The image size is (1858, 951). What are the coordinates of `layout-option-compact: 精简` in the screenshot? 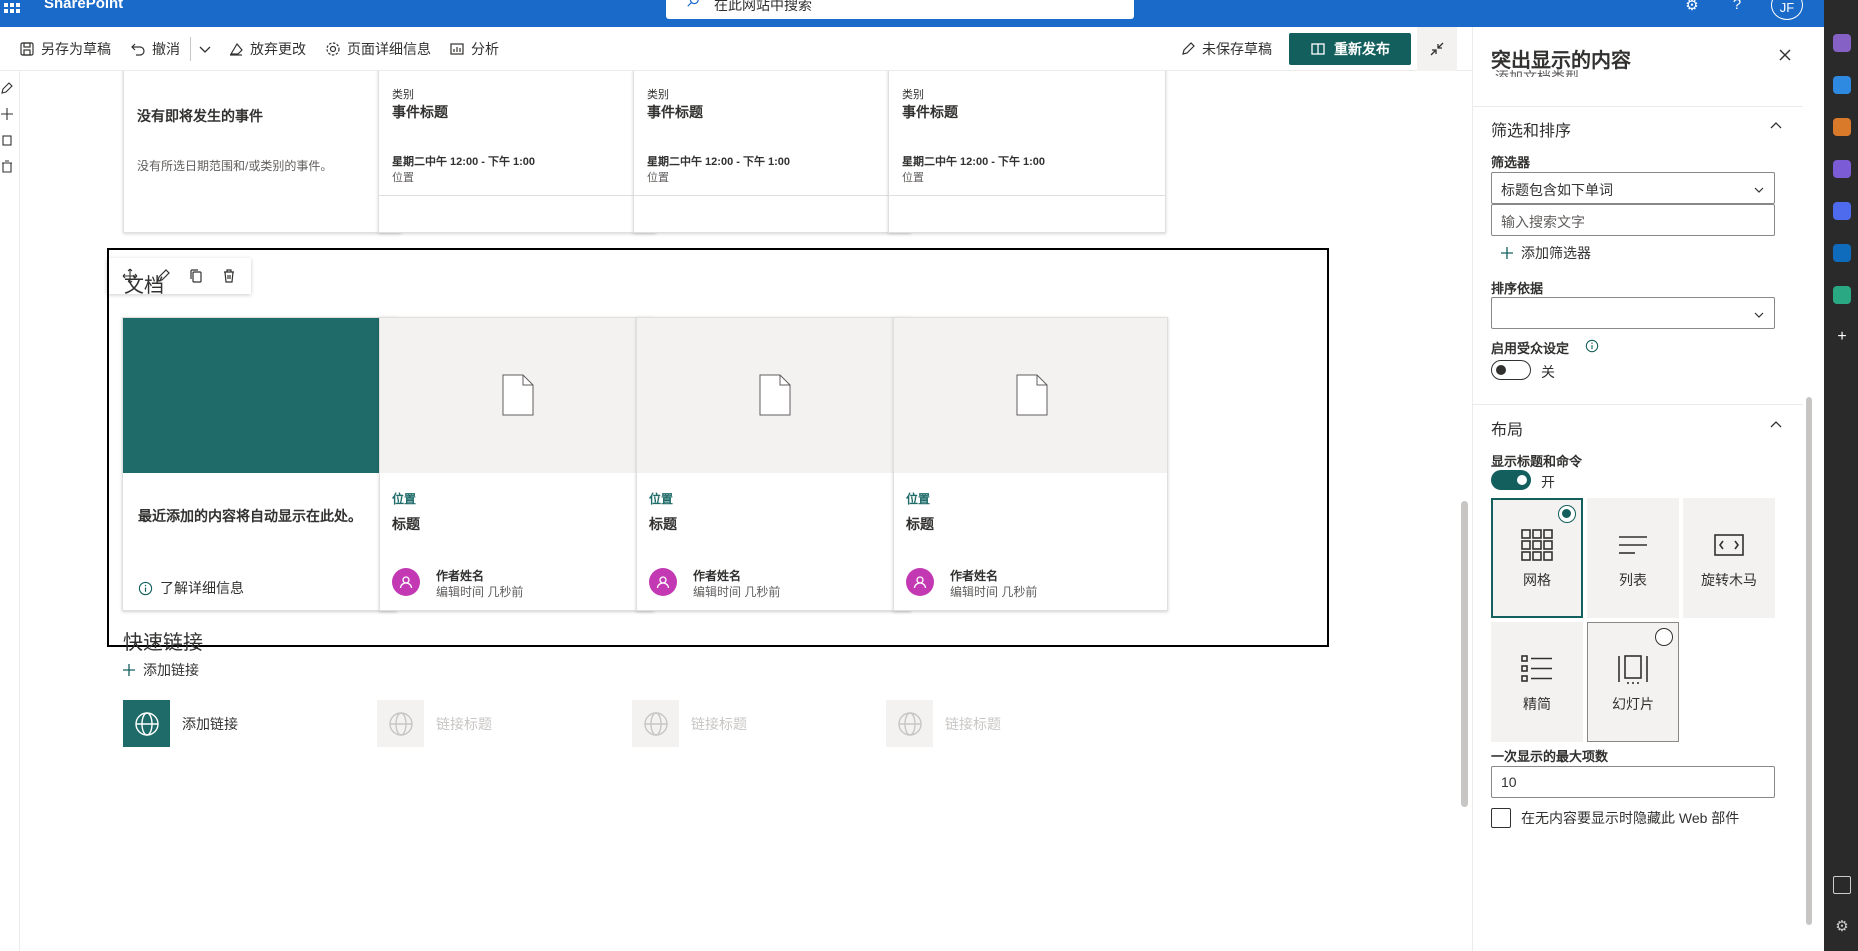 It's located at (1537, 682).